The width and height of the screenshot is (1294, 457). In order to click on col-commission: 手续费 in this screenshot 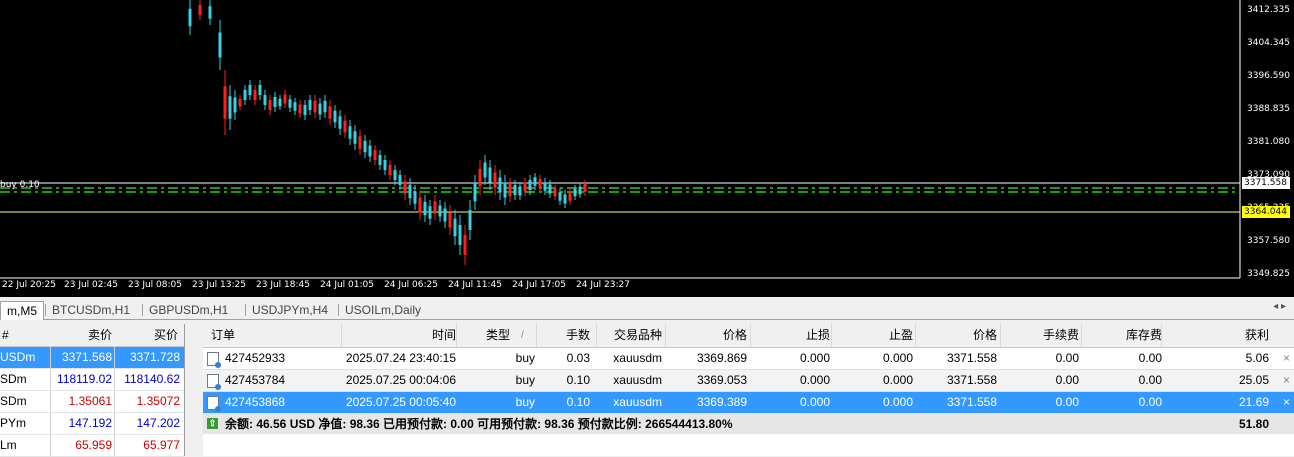, I will do `click(1041, 335)`.